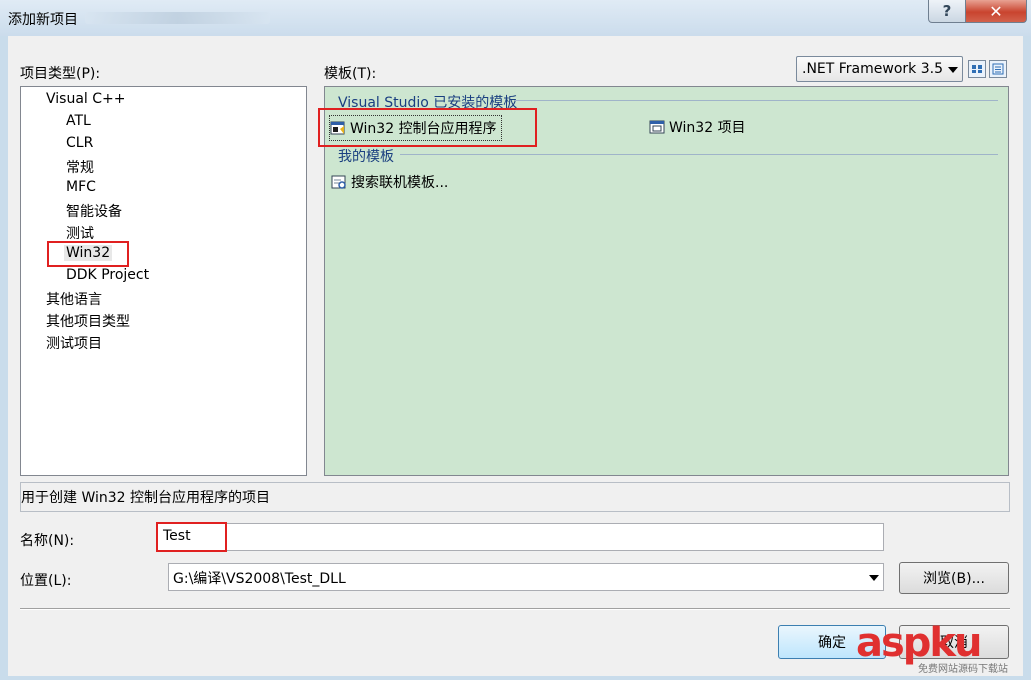 The height and width of the screenshot is (680, 1031). I want to click on tree-item-ddk-project: DDK Project, so click(107, 275).